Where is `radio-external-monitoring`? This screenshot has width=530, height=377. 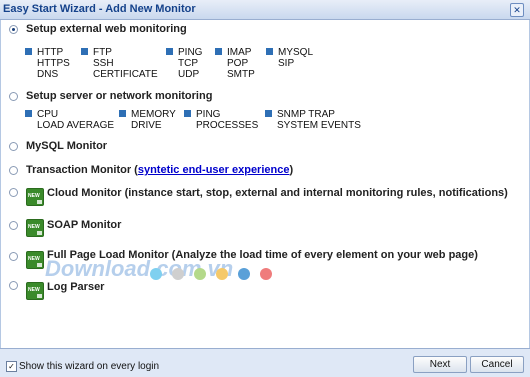
radio-external-monitoring is located at coordinates (13, 29).